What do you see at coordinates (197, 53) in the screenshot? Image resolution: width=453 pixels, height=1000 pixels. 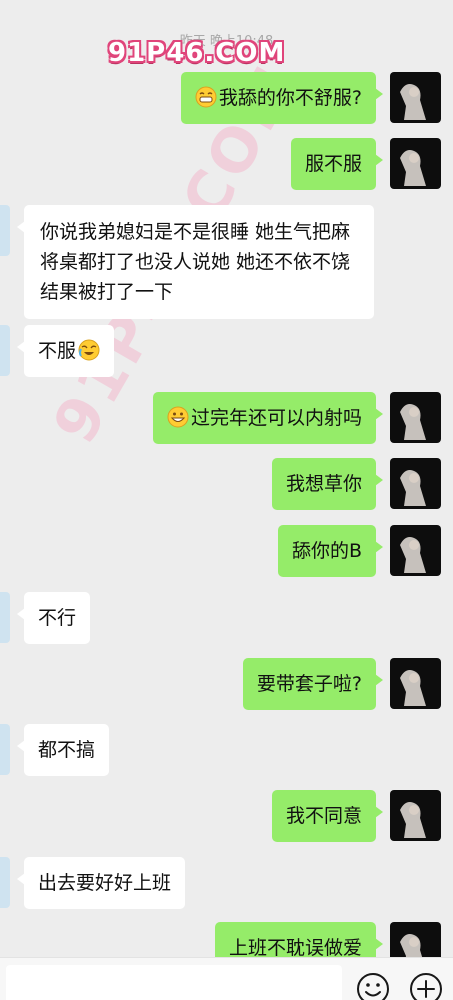 I see `site-watermark: 91P46.COM` at bounding box center [197, 53].